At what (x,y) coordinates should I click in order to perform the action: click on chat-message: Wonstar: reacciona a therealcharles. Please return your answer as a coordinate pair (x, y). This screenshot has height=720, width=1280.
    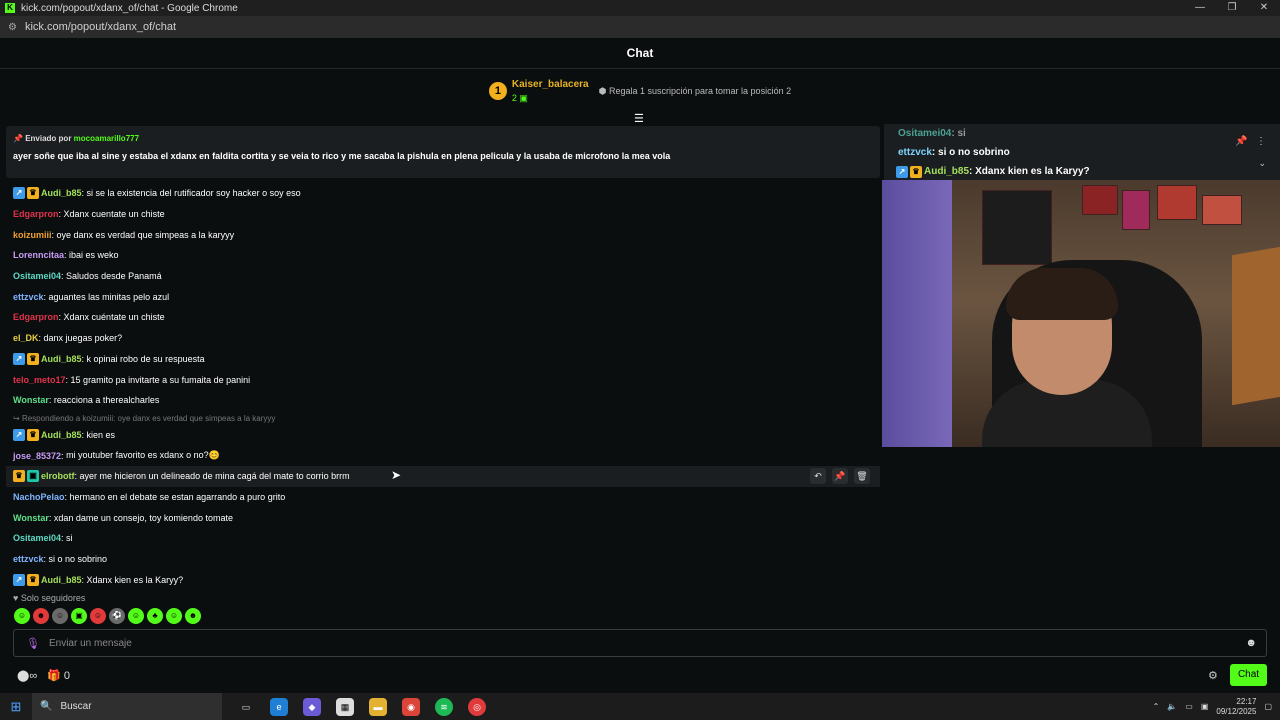
    Looking at the image, I should click on (443, 400).